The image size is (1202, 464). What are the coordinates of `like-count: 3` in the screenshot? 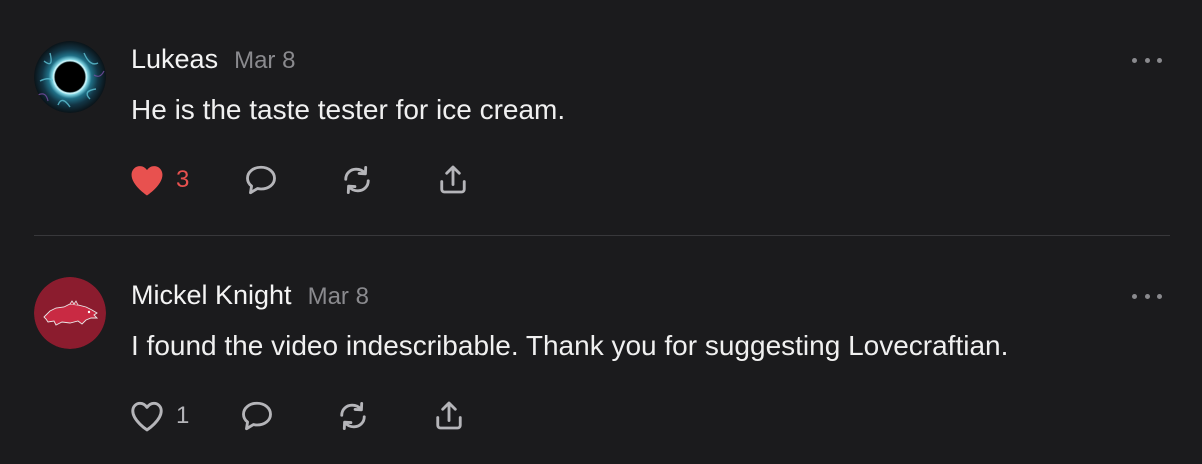 It's located at (183, 179).